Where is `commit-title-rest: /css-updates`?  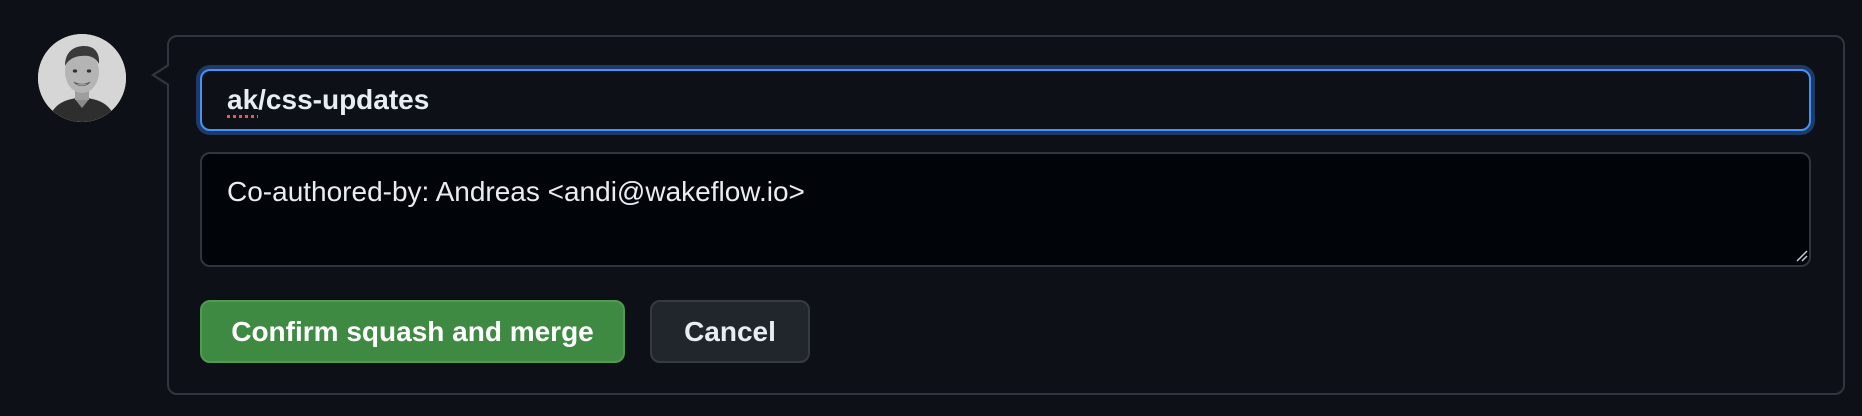 commit-title-rest: /css-updates is located at coordinates (344, 99).